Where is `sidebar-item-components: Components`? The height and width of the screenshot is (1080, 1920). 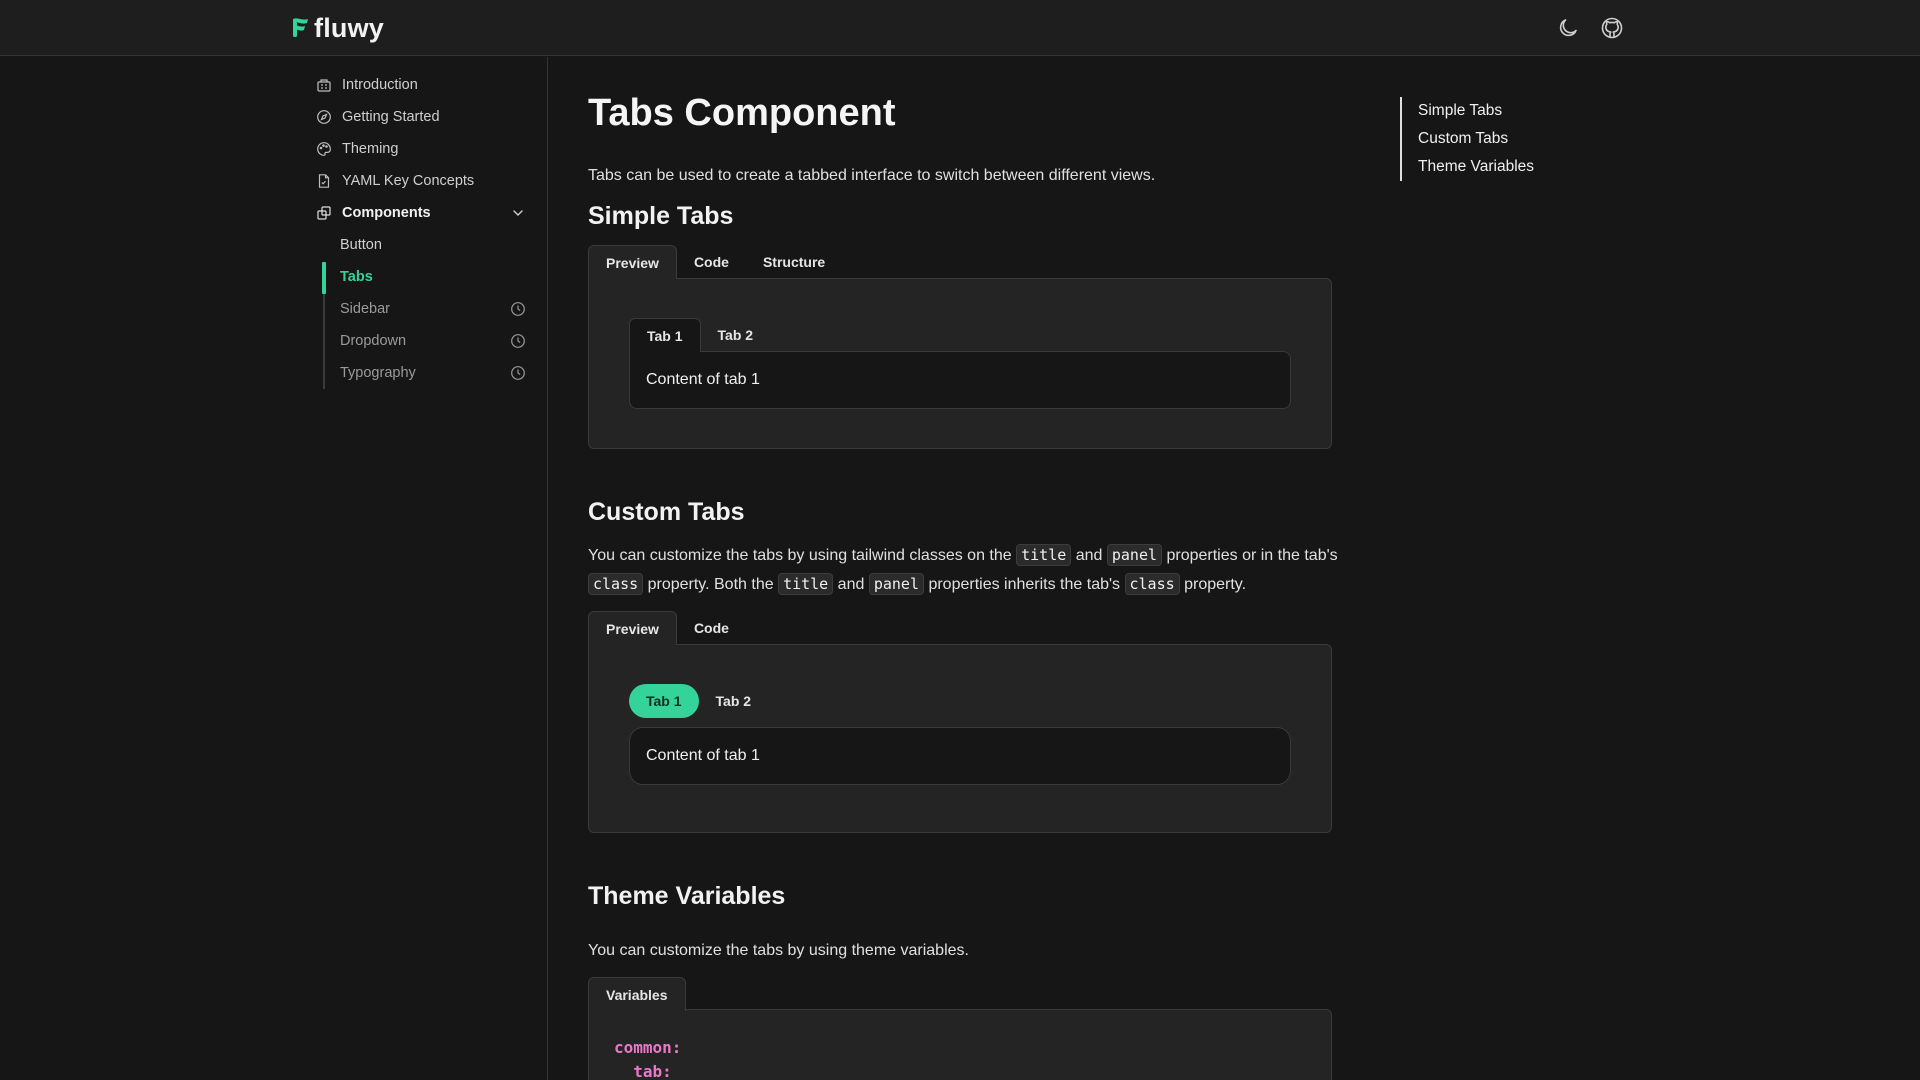
sidebar-item-components: Components is located at coordinates (421, 213).